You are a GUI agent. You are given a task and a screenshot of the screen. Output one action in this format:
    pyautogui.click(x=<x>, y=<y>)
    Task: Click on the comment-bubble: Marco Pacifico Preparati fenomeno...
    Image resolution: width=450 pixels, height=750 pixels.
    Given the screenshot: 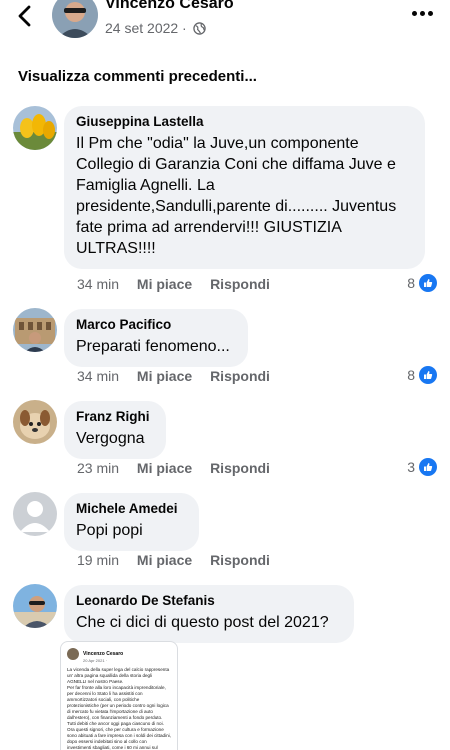 What is the action you would take?
    pyautogui.click(x=156, y=338)
    